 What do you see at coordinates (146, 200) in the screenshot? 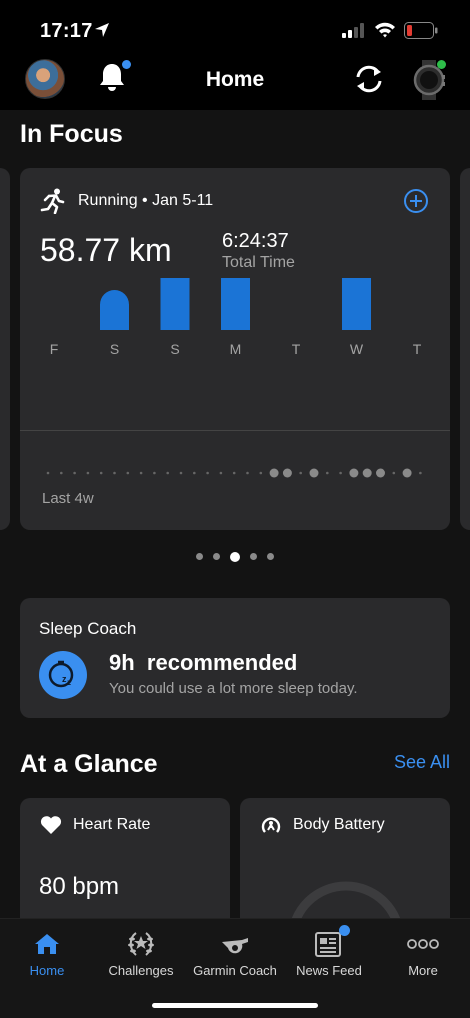
I see `activity-label: Running • Jan 5-11` at bounding box center [146, 200].